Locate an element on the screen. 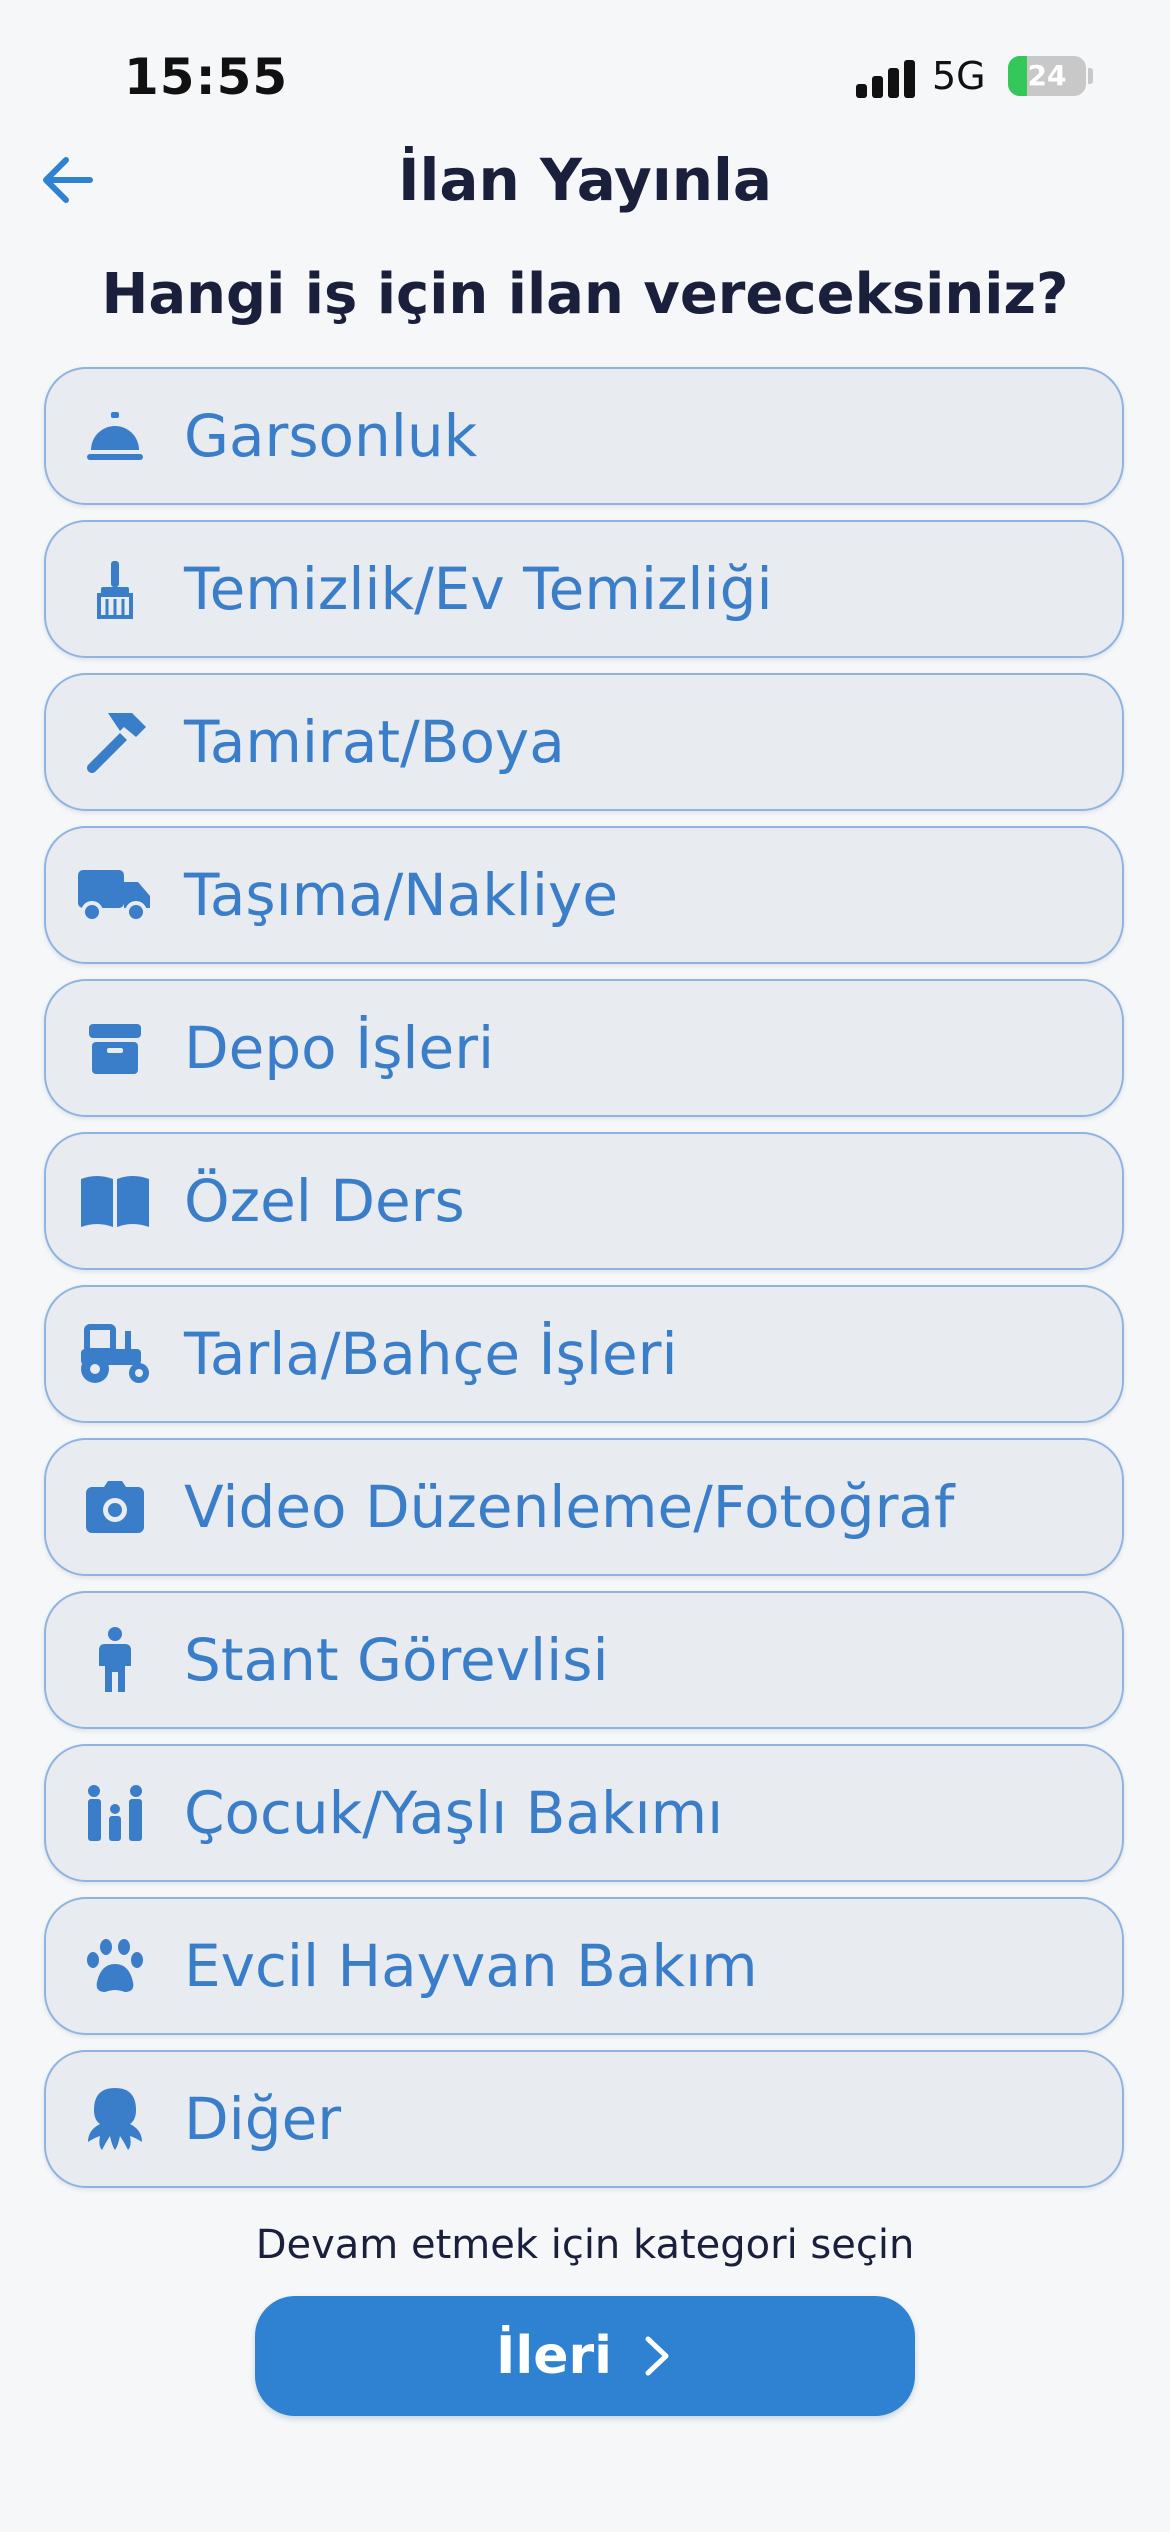  hint-text: Devam etmek için kategori seçin is located at coordinates (585, 2245).